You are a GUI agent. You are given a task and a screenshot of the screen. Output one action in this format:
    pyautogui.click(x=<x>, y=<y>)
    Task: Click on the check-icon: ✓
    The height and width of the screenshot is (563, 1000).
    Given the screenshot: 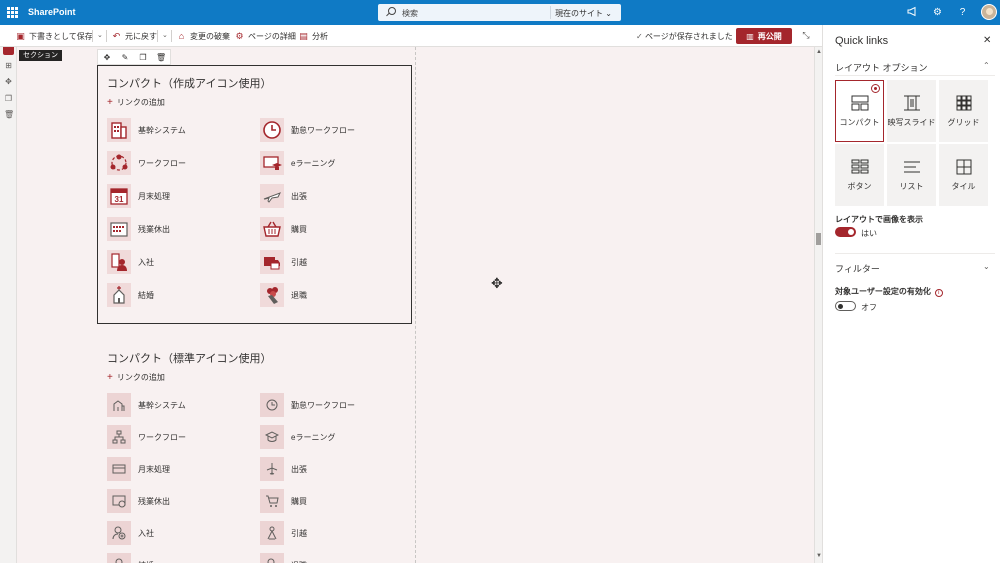 What is the action you would take?
    pyautogui.click(x=640, y=36)
    